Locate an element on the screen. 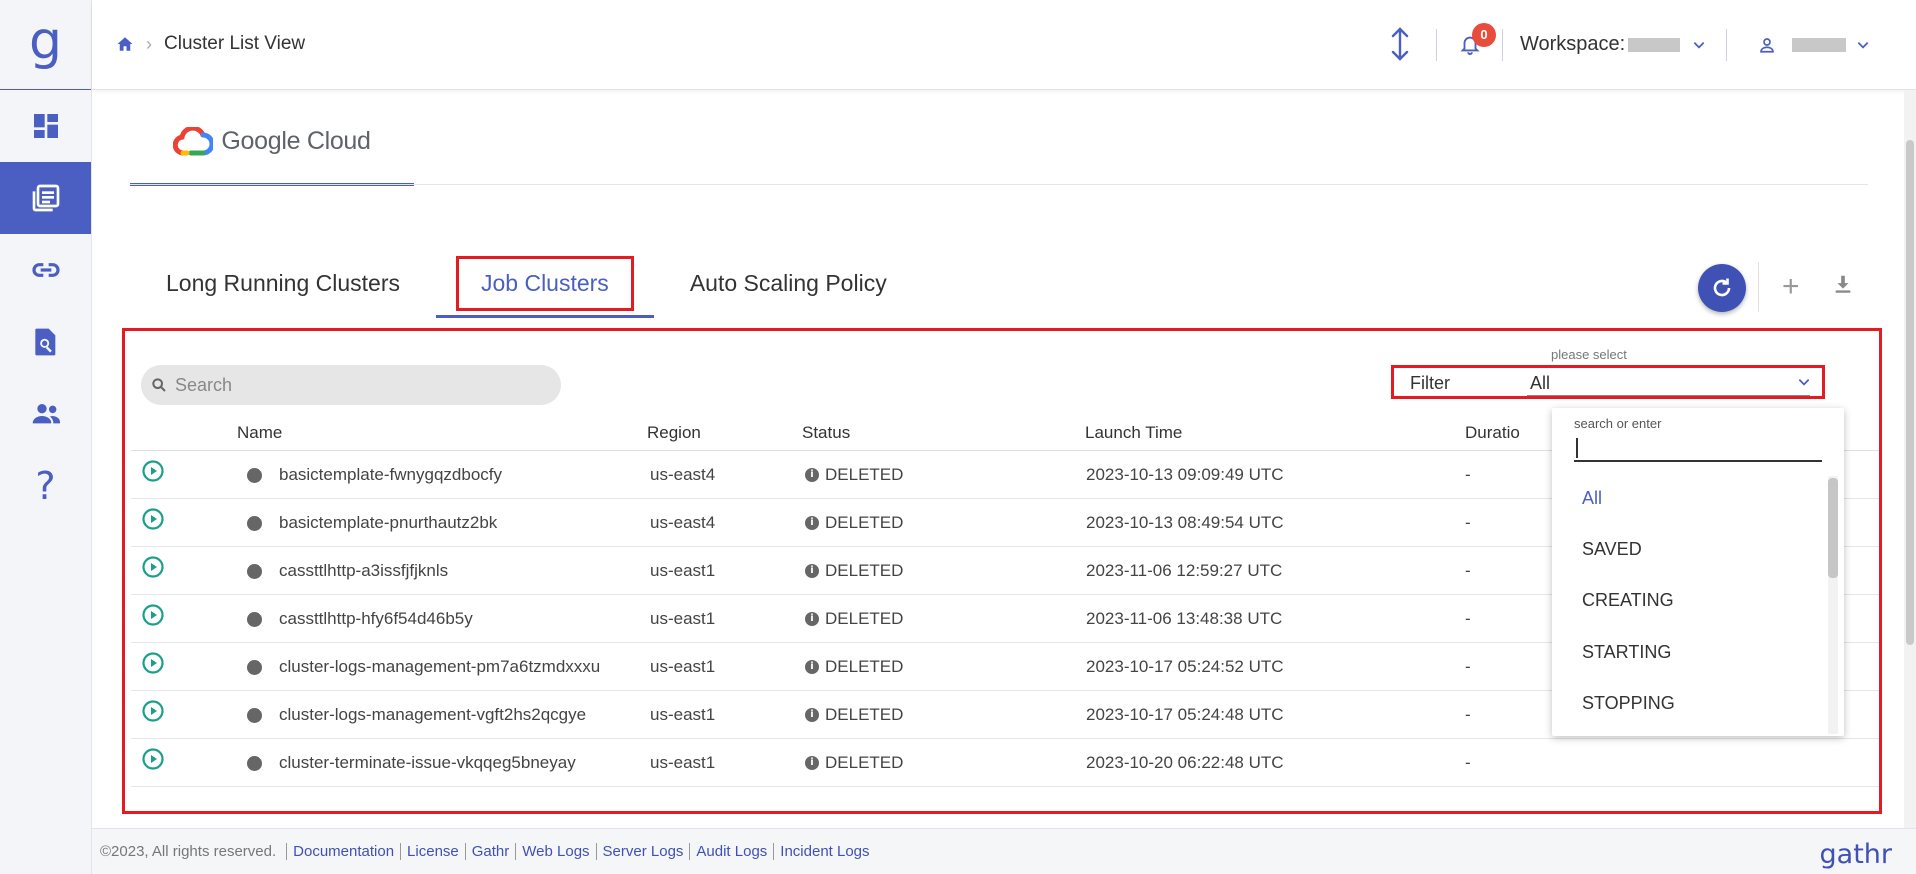  download-icon is located at coordinates (1843, 286).